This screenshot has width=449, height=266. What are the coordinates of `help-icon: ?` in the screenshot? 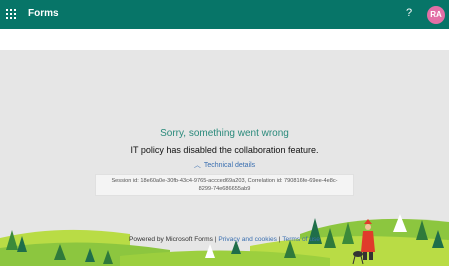 It's located at (409, 13).